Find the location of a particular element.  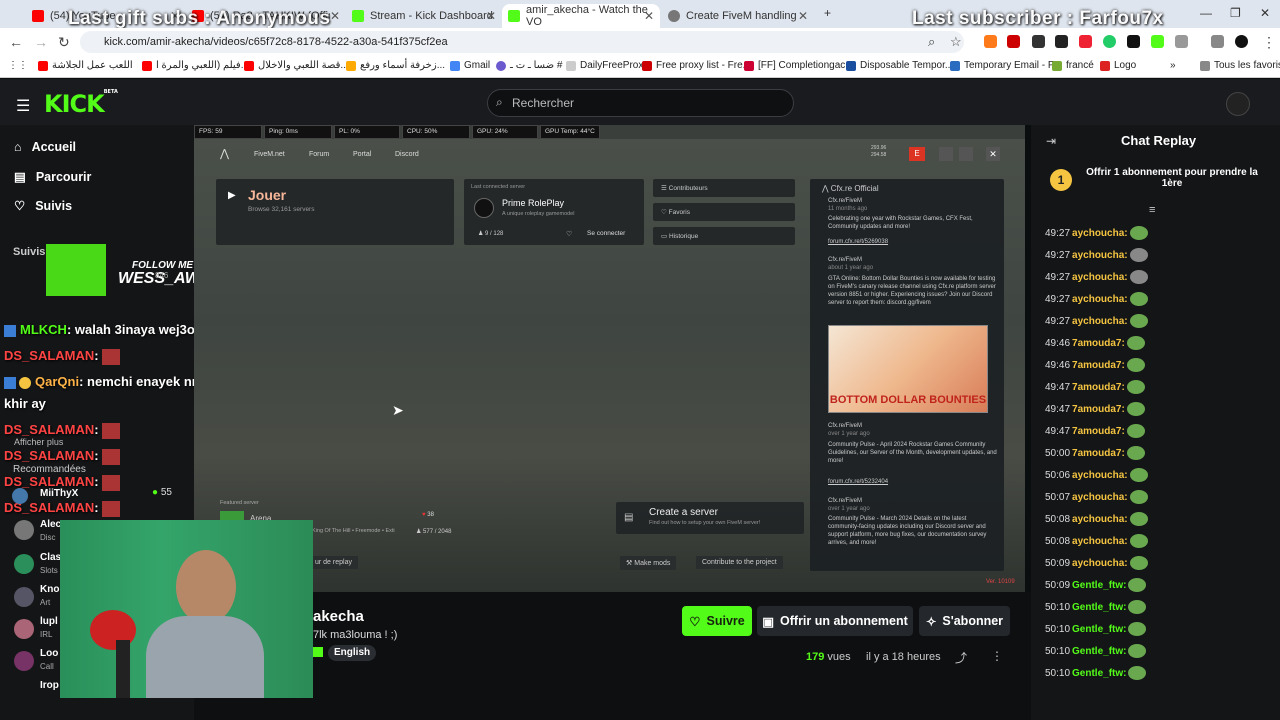

make-mods-button: ⚒ Make mods is located at coordinates (648, 563).